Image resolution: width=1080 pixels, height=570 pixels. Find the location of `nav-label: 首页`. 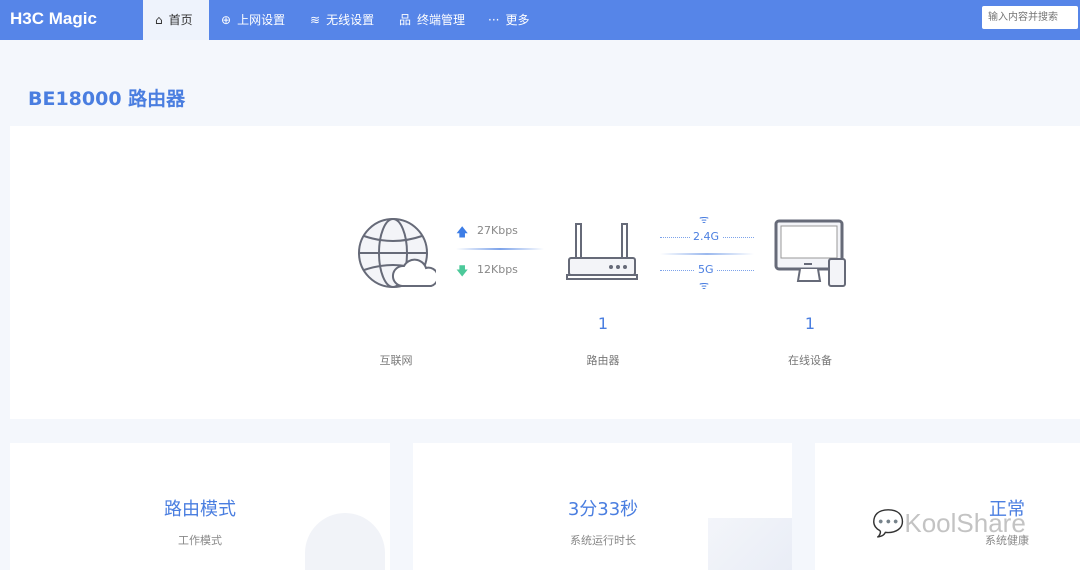

nav-label: 首页 is located at coordinates (180, 20).